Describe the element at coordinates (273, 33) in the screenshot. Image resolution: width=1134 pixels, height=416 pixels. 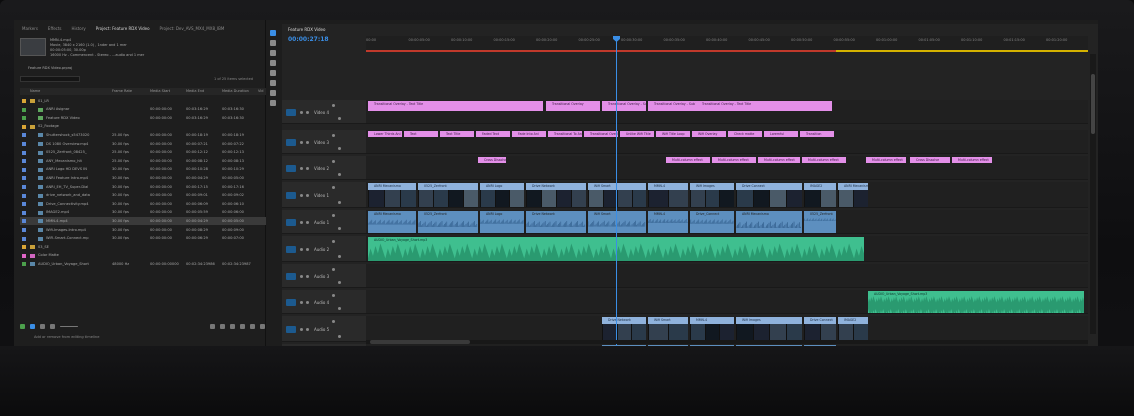
I see `selection-tool-icon` at that location.